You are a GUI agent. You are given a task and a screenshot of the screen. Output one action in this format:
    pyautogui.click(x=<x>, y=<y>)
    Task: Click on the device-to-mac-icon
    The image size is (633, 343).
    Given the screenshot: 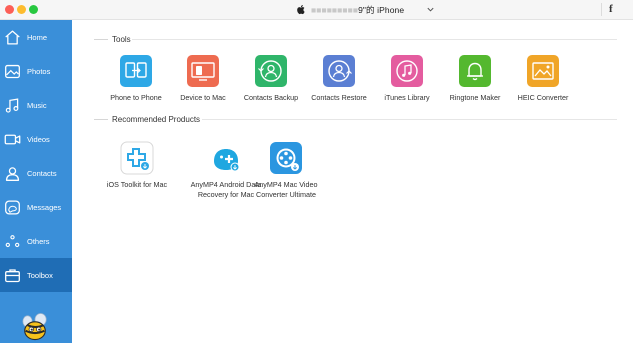 What is the action you would take?
    pyautogui.click(x=203, y=71)
    